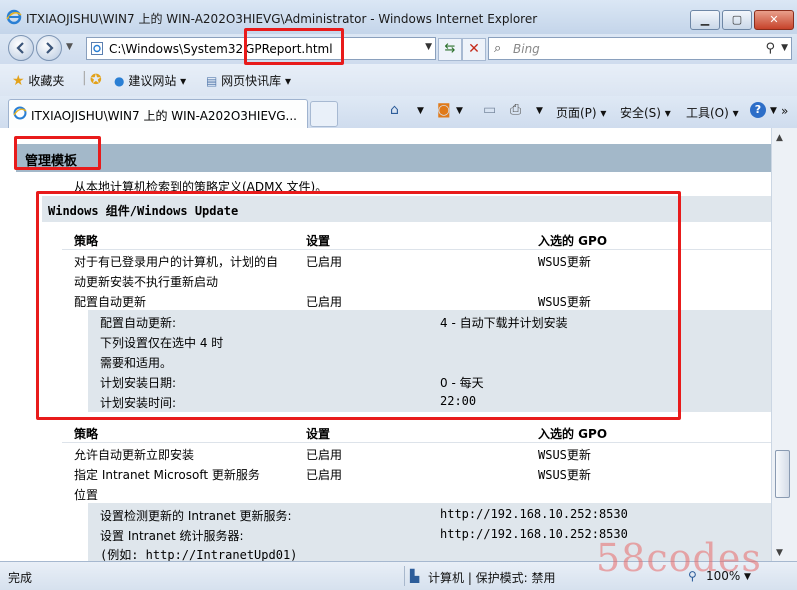  Describe the element at coordinates (294, 46) in the screenshot. I see `highlight-url-file` at that location.